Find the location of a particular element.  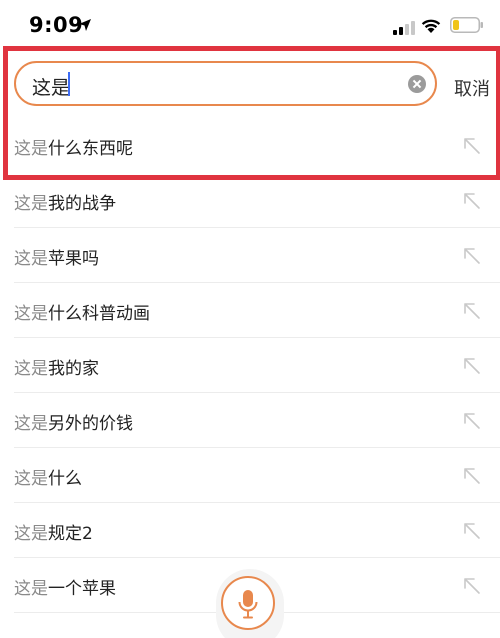

cellular-signal-icon is located at coordinates (405, 29).